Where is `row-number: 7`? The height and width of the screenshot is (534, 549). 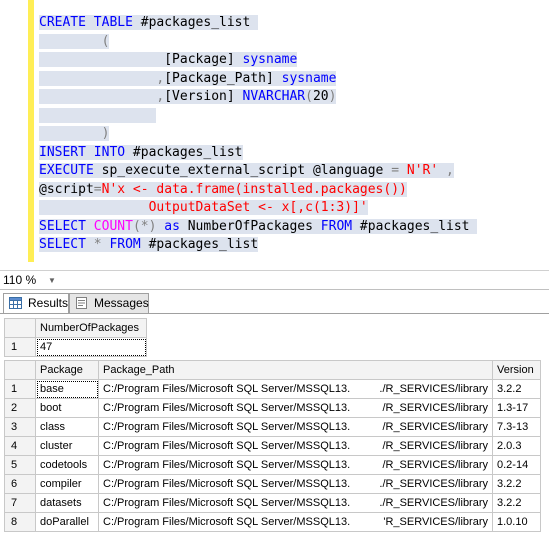 row-number: 7 is located at coordinates (20, 503).